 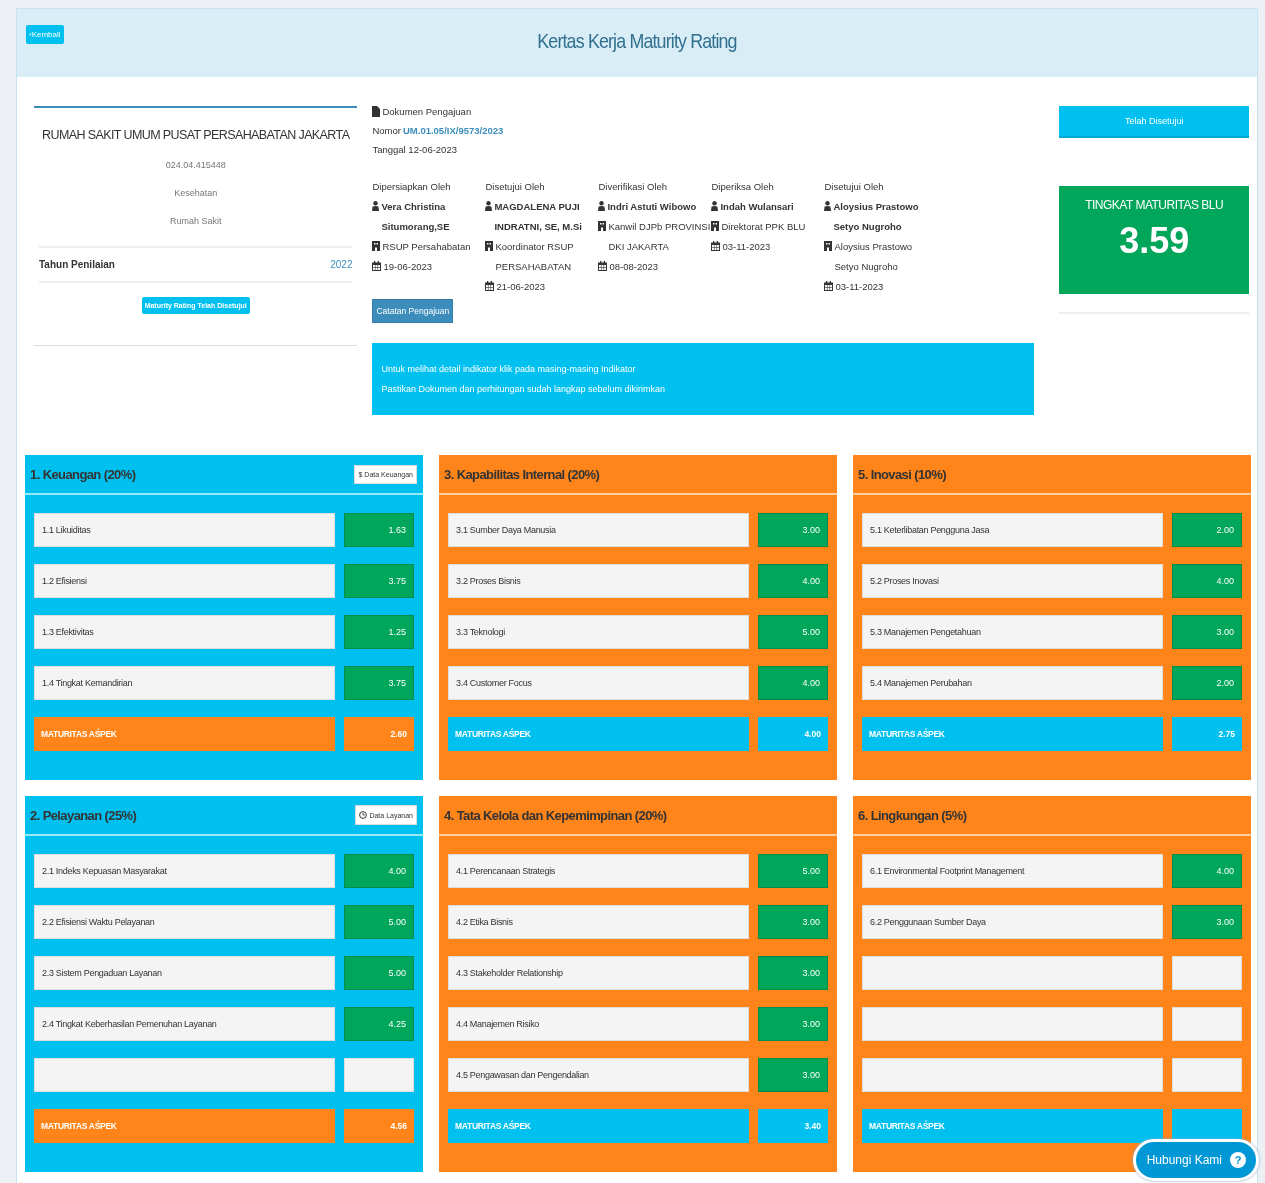 I want to click on indicator-label: 1.1 Likuiditas, so click(x=184, y=530).